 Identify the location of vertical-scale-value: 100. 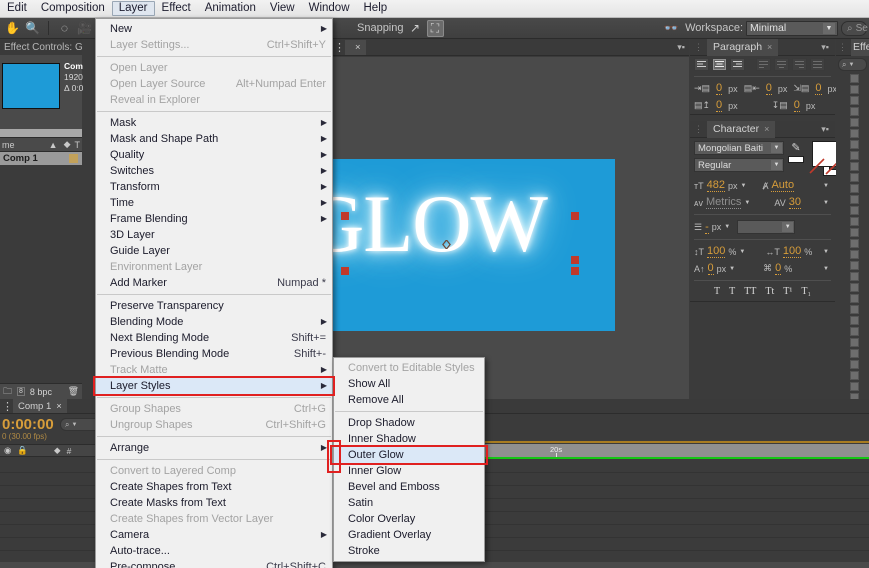
(716, 251).